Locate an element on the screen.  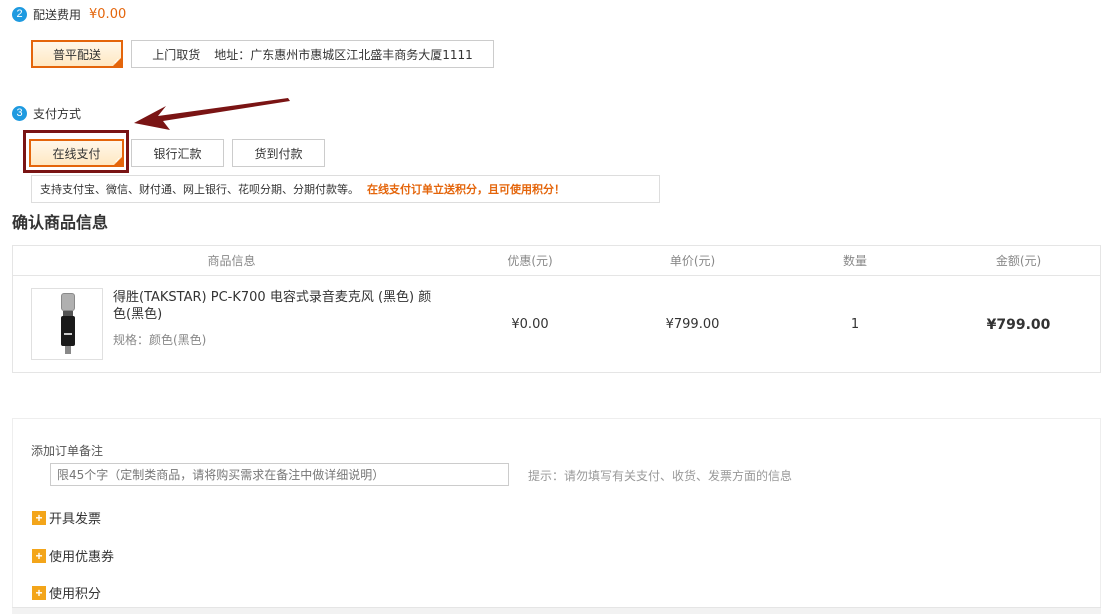
product-unit-price: ¥799.00 is located at coordinates (692, 324).